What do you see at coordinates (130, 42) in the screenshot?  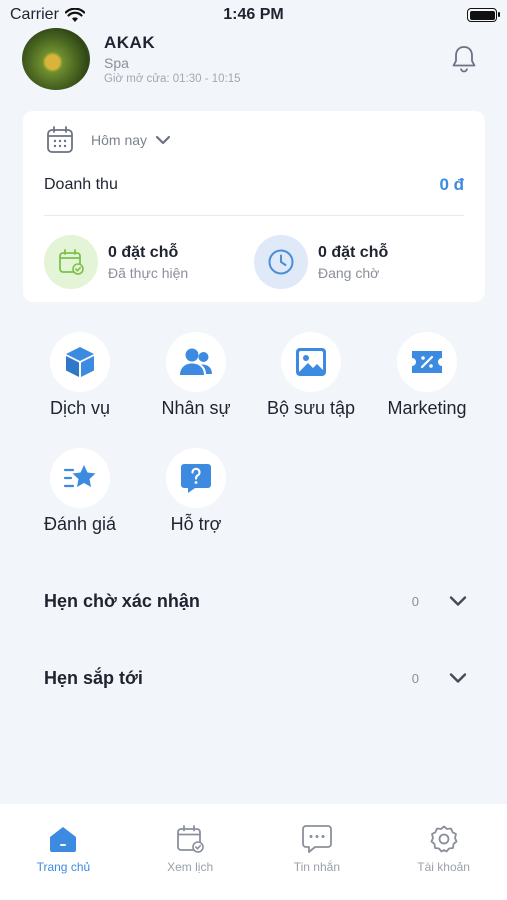 I see `shop-name: AKAK` at bounding box center [130, 42].